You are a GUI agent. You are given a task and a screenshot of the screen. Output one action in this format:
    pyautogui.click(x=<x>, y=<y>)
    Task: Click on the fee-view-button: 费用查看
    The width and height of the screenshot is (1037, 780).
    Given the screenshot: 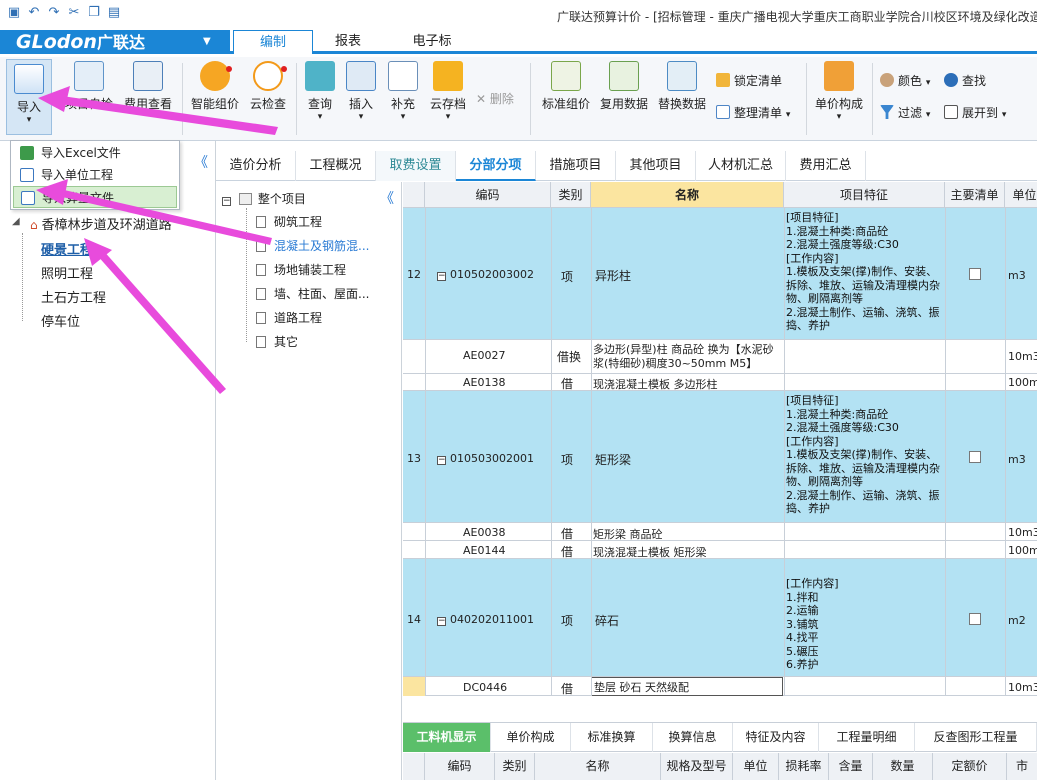 What is the action you would take?
    pyautogui.click(x=148, y=86)
    